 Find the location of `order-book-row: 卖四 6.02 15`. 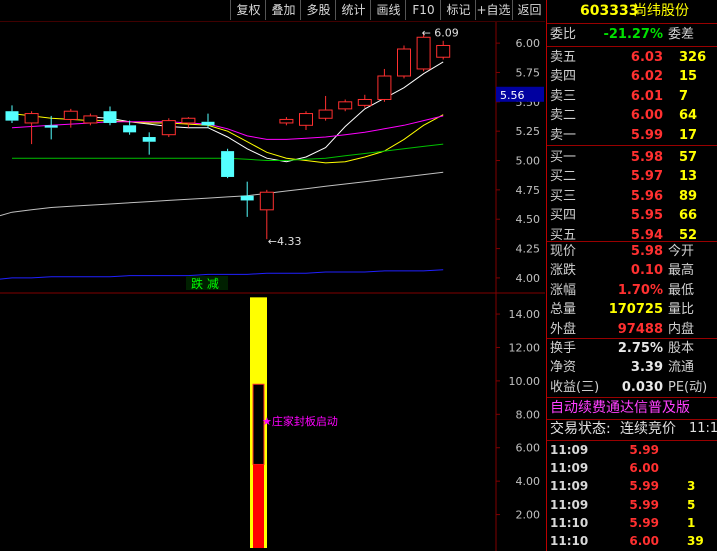

order-book-row: 卖四 6.02 15 is located at coordinates (632, 77).